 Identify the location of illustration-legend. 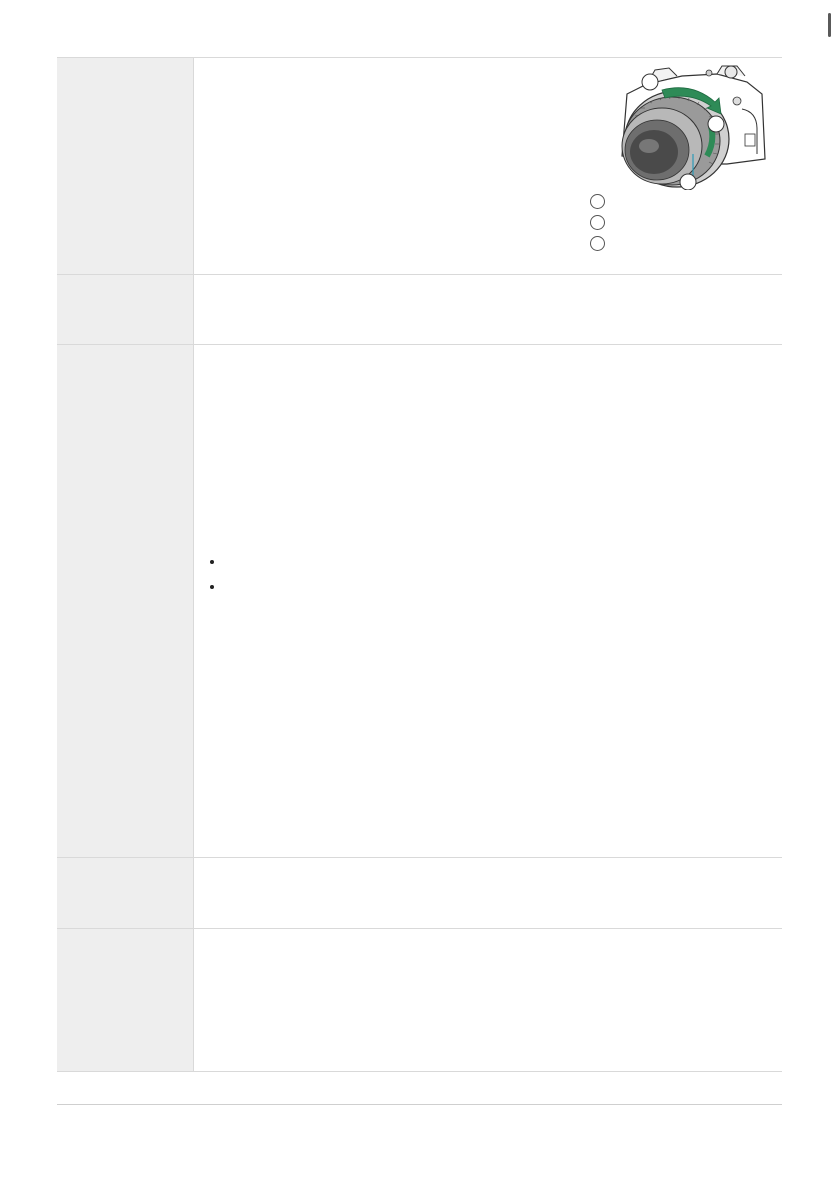
(670, 222).